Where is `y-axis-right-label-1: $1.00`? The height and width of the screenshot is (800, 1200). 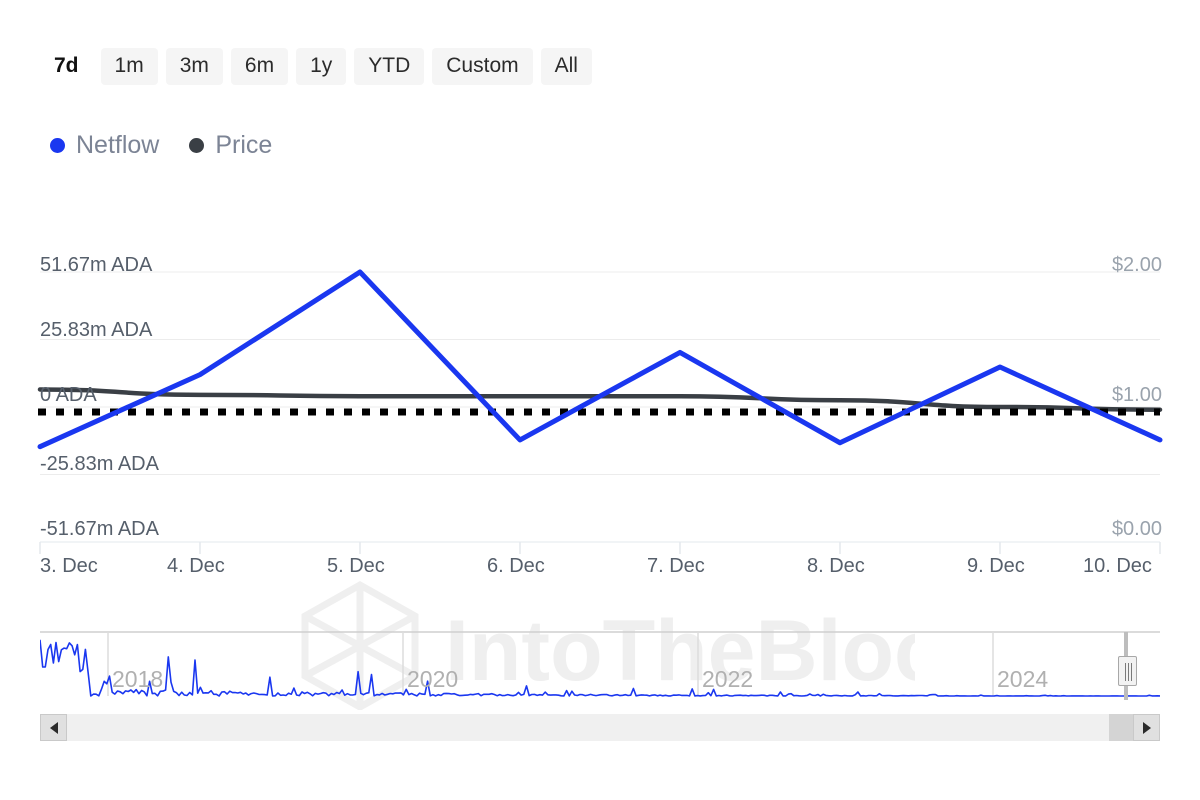 y-axis-right-label-1: $1.00 is located at coordinates (1136, 395).